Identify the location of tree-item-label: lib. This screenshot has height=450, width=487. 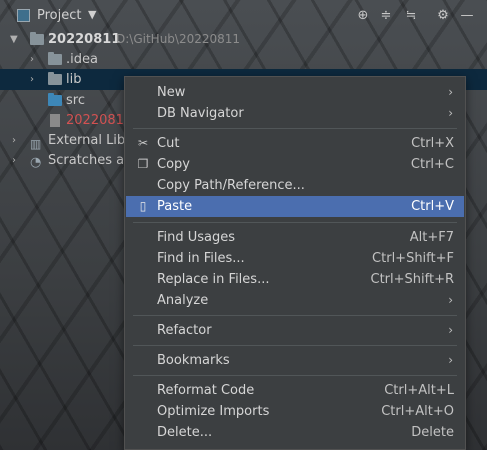
(74, 79).